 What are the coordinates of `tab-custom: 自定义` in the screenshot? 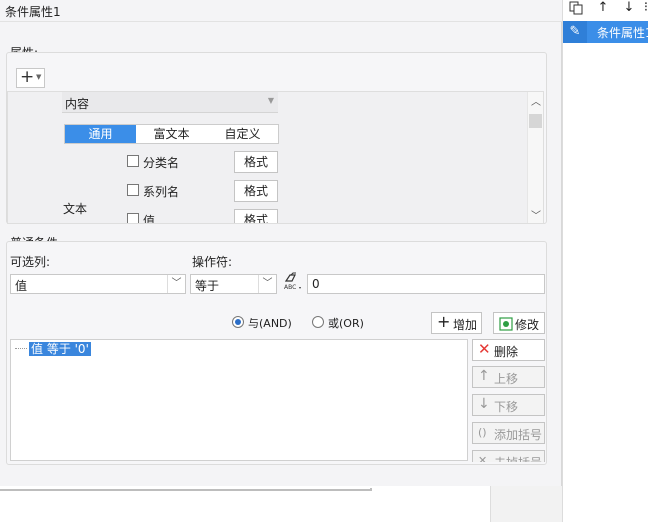 It's located at (242, 134).